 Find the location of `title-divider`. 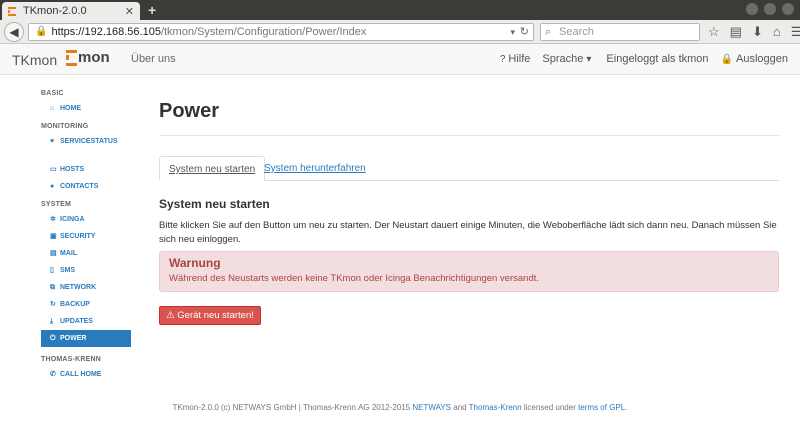

title-divider is located at coordinates (469, 135).